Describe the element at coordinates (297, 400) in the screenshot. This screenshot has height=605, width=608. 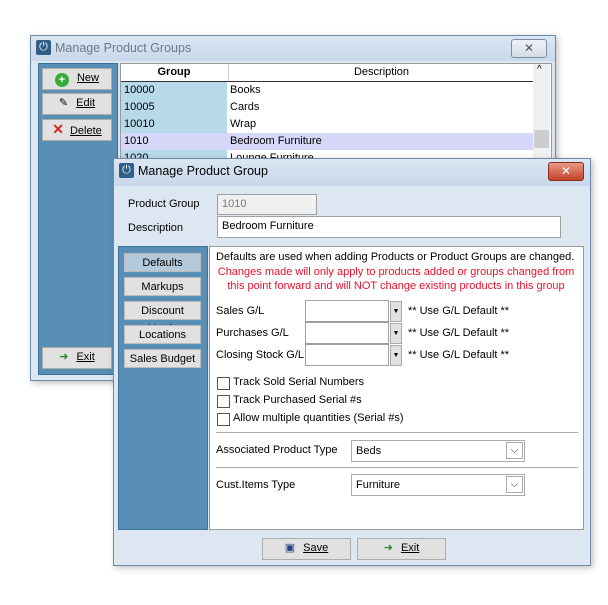
I see `track-purchased-serial-label: Track Purchased Serial #s` at that location.